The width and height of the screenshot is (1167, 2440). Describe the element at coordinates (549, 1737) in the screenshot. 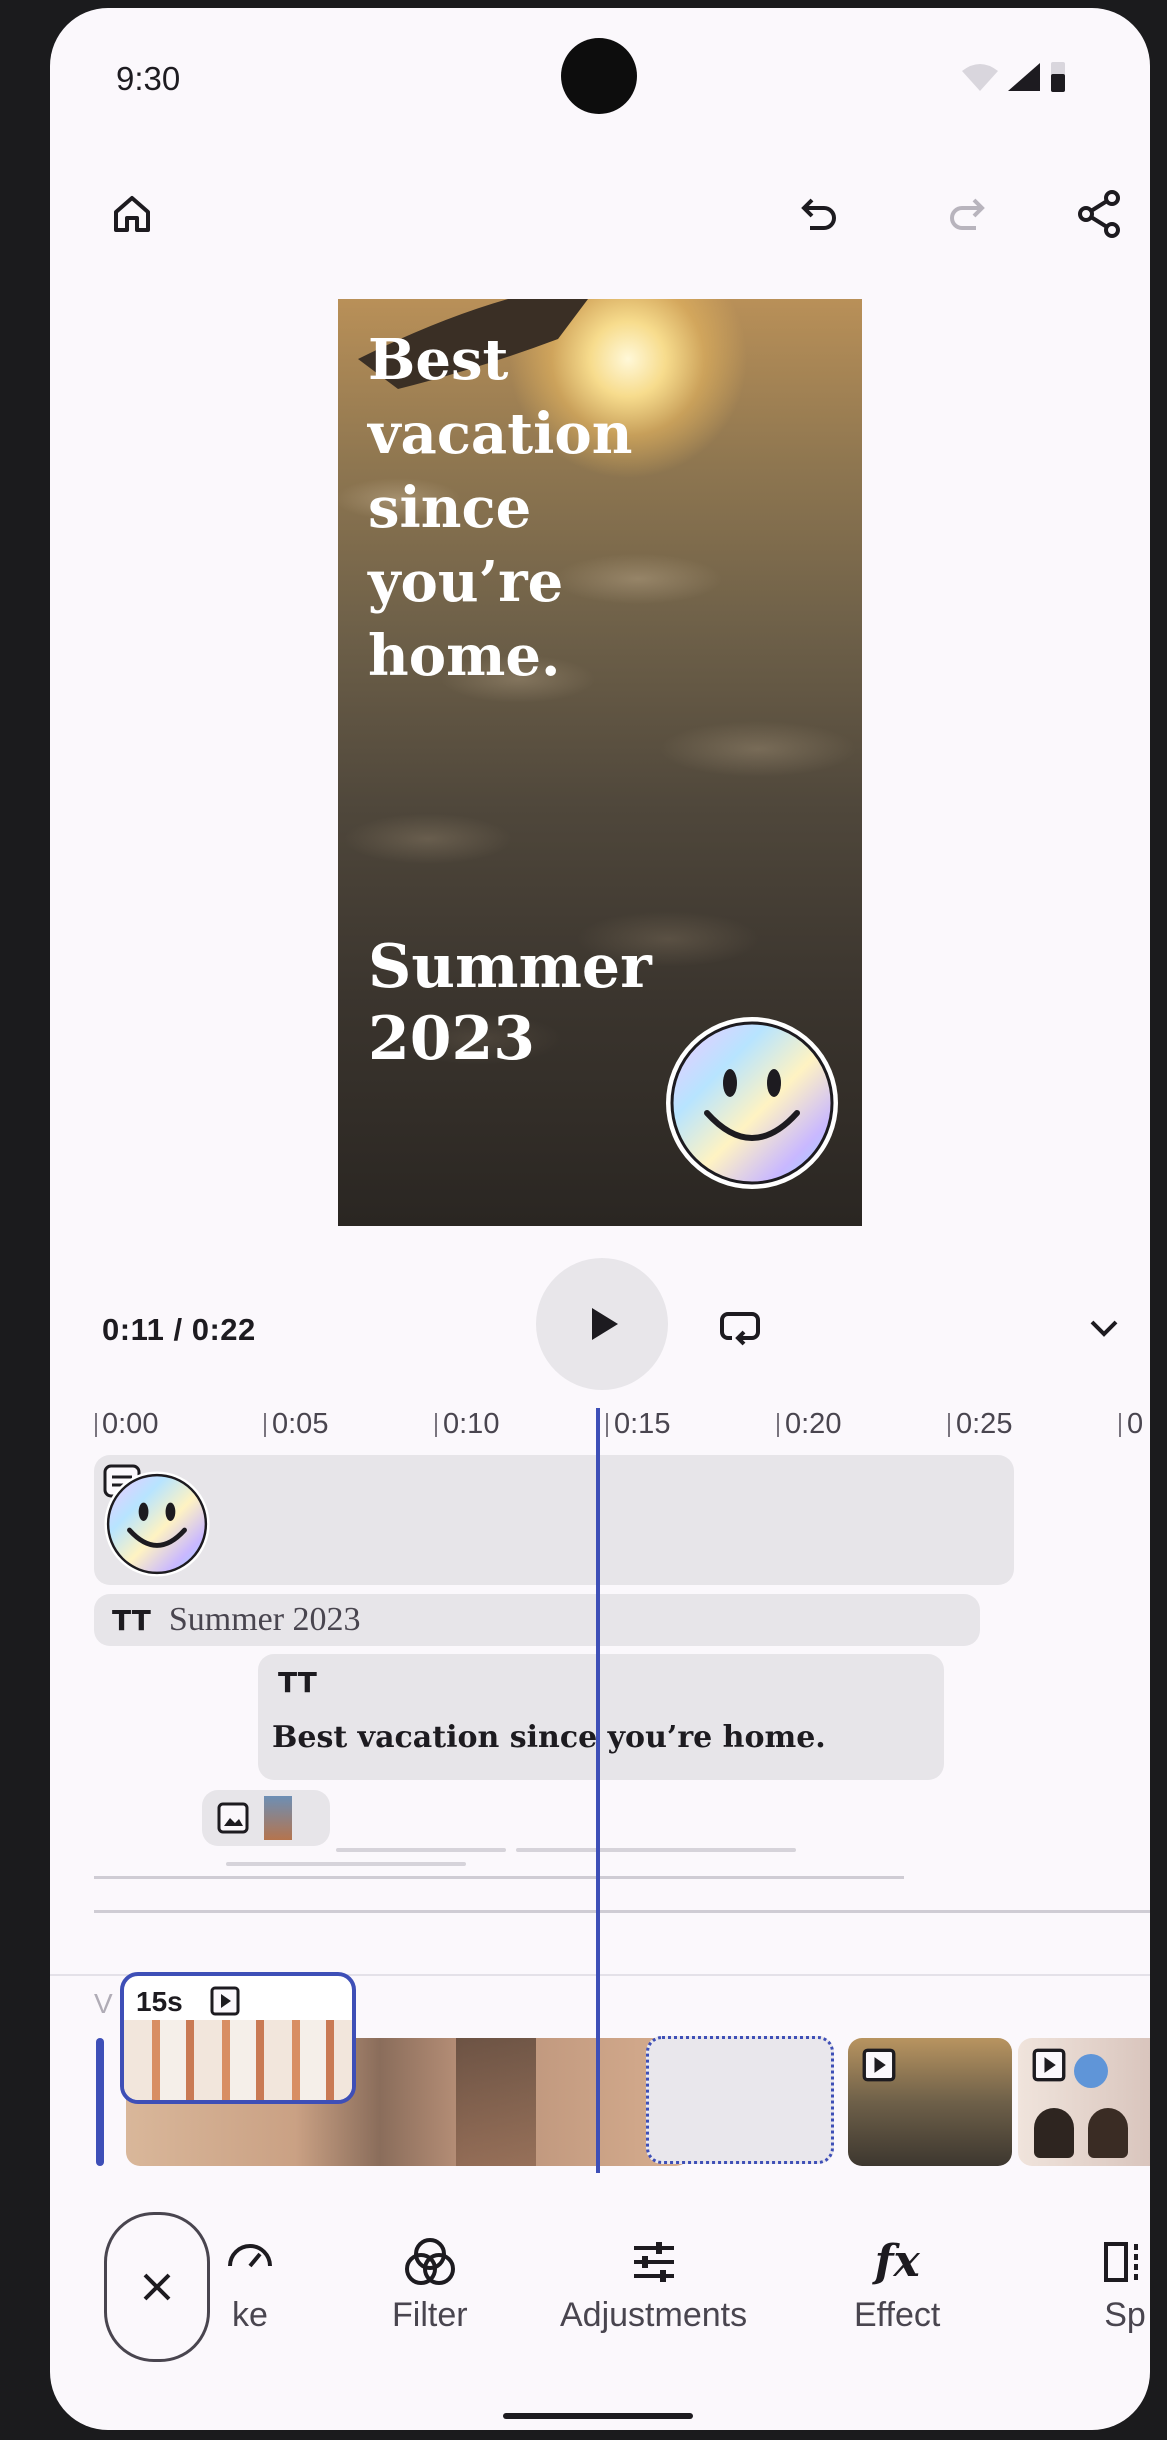

I see `text-track-label: Best vacation since you’re home.` at that location.